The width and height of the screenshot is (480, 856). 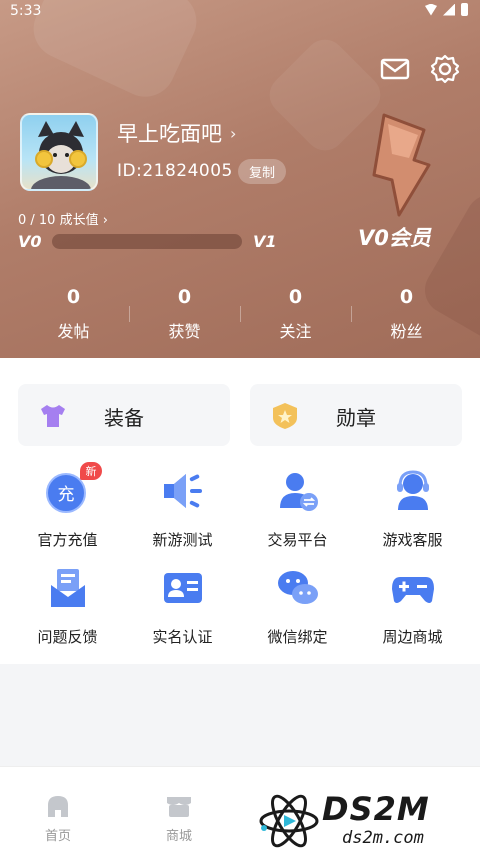 What do you see at coordinates (59, 152) in the screenshot?
I see `avatar` at bounding box center [59, 152].